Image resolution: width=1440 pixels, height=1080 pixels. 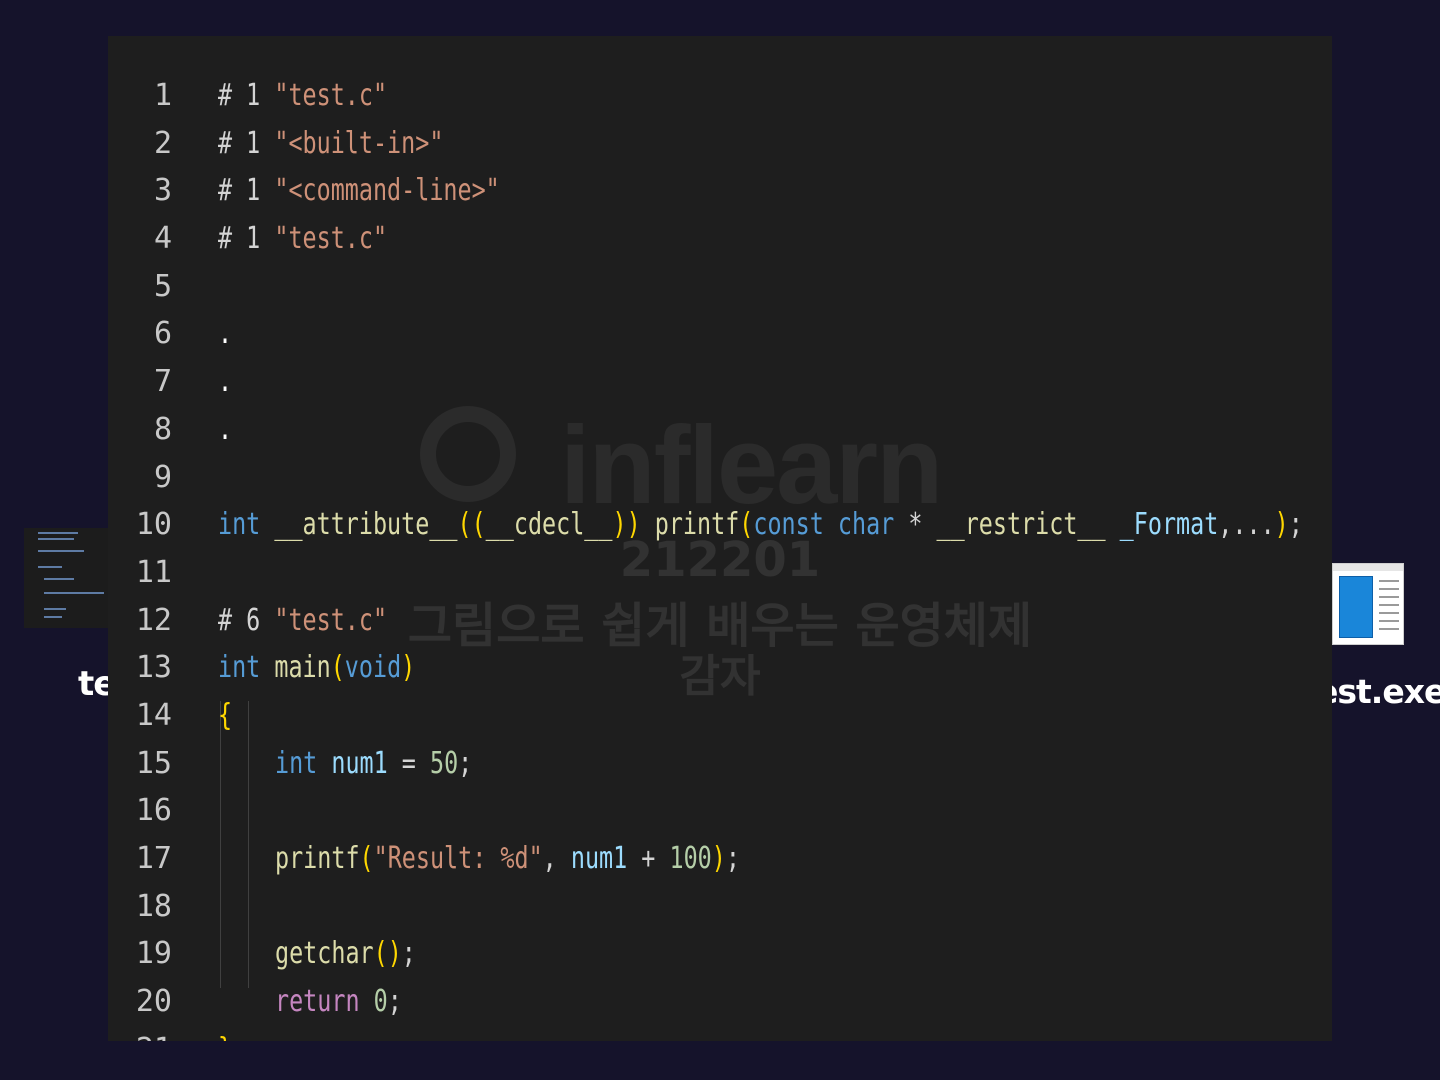 I want to click on code-line: 17 printf("Result: %d", num1 + 100);, so click(x=720, y=859).